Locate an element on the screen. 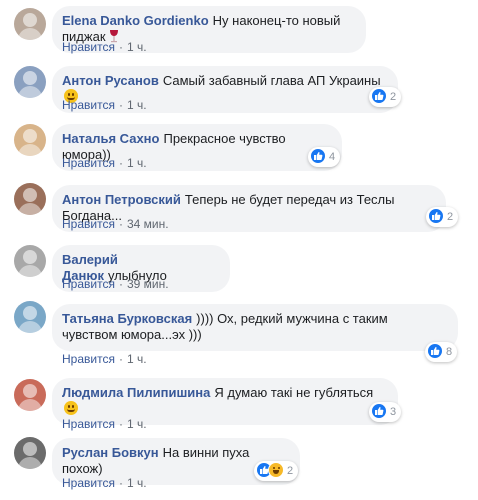 Image resolution: width=478 pixels, height=500 pixels. comment-author-link: Наталья Сахно is located at coordinates (110, 138).